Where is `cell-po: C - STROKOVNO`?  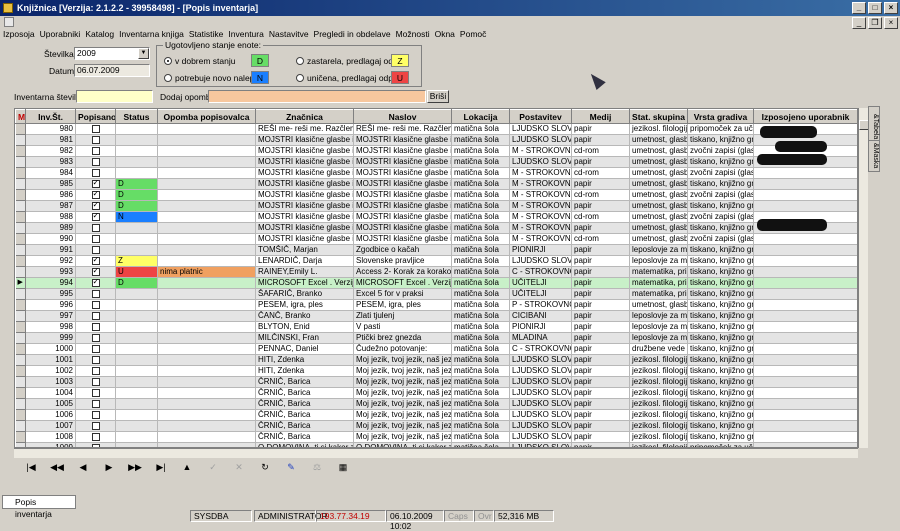
cell-po: C - STROKOVNO is located at coordinates (540, 349).